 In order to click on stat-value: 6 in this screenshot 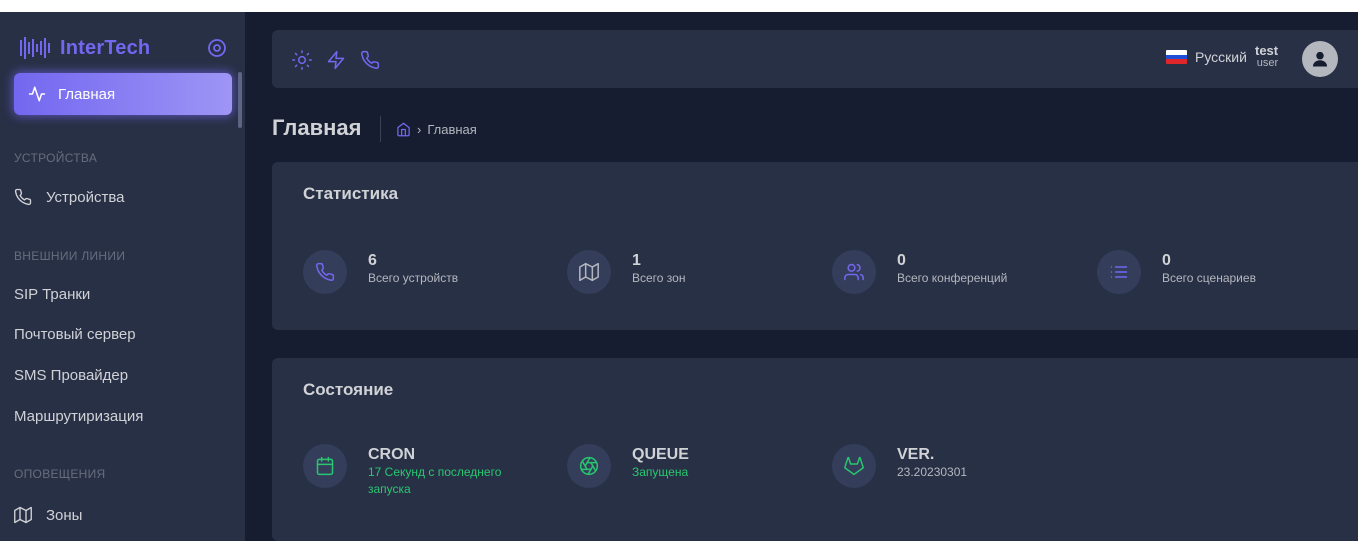, I will do `click(372, 260)`.